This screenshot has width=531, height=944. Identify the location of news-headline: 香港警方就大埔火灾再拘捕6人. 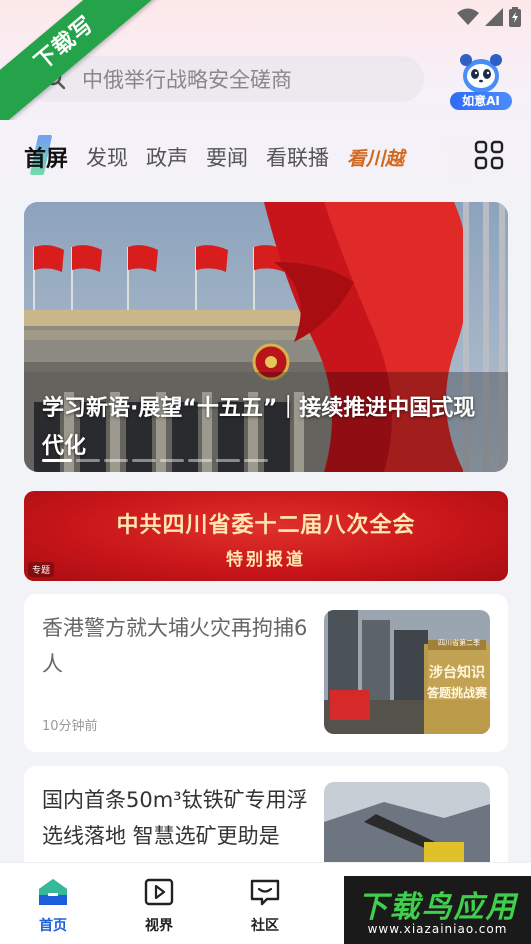
(175, 646).